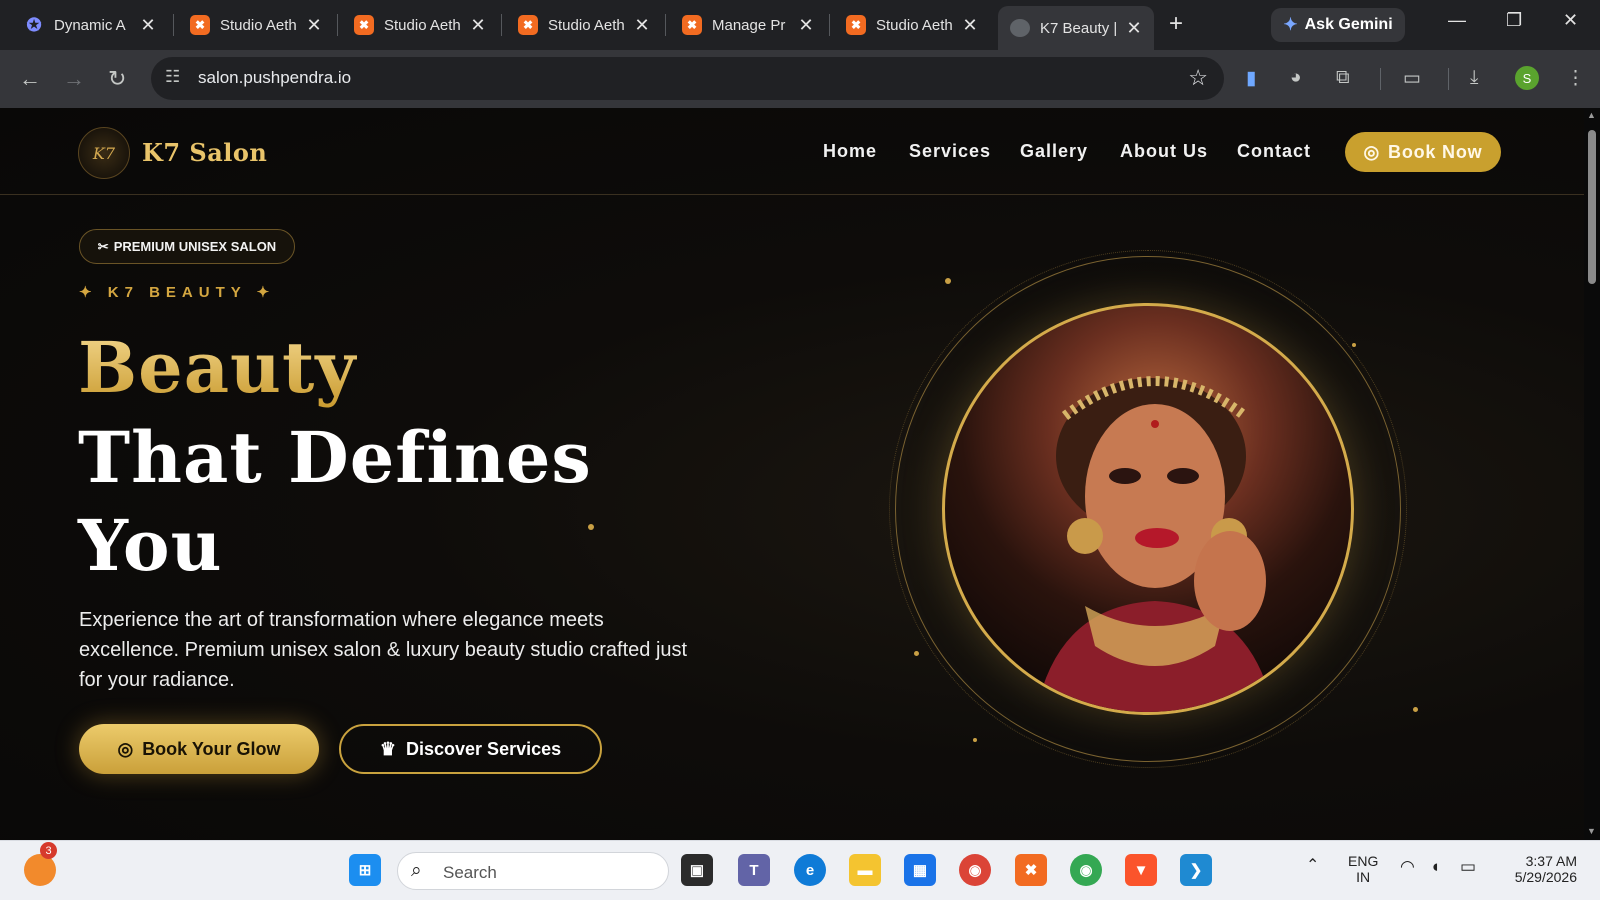 The image size is (1600, 900). Describe the element at coordinates (1551, 861) in the screenshot. I see `clock-time: 3:37 AM` at that location.